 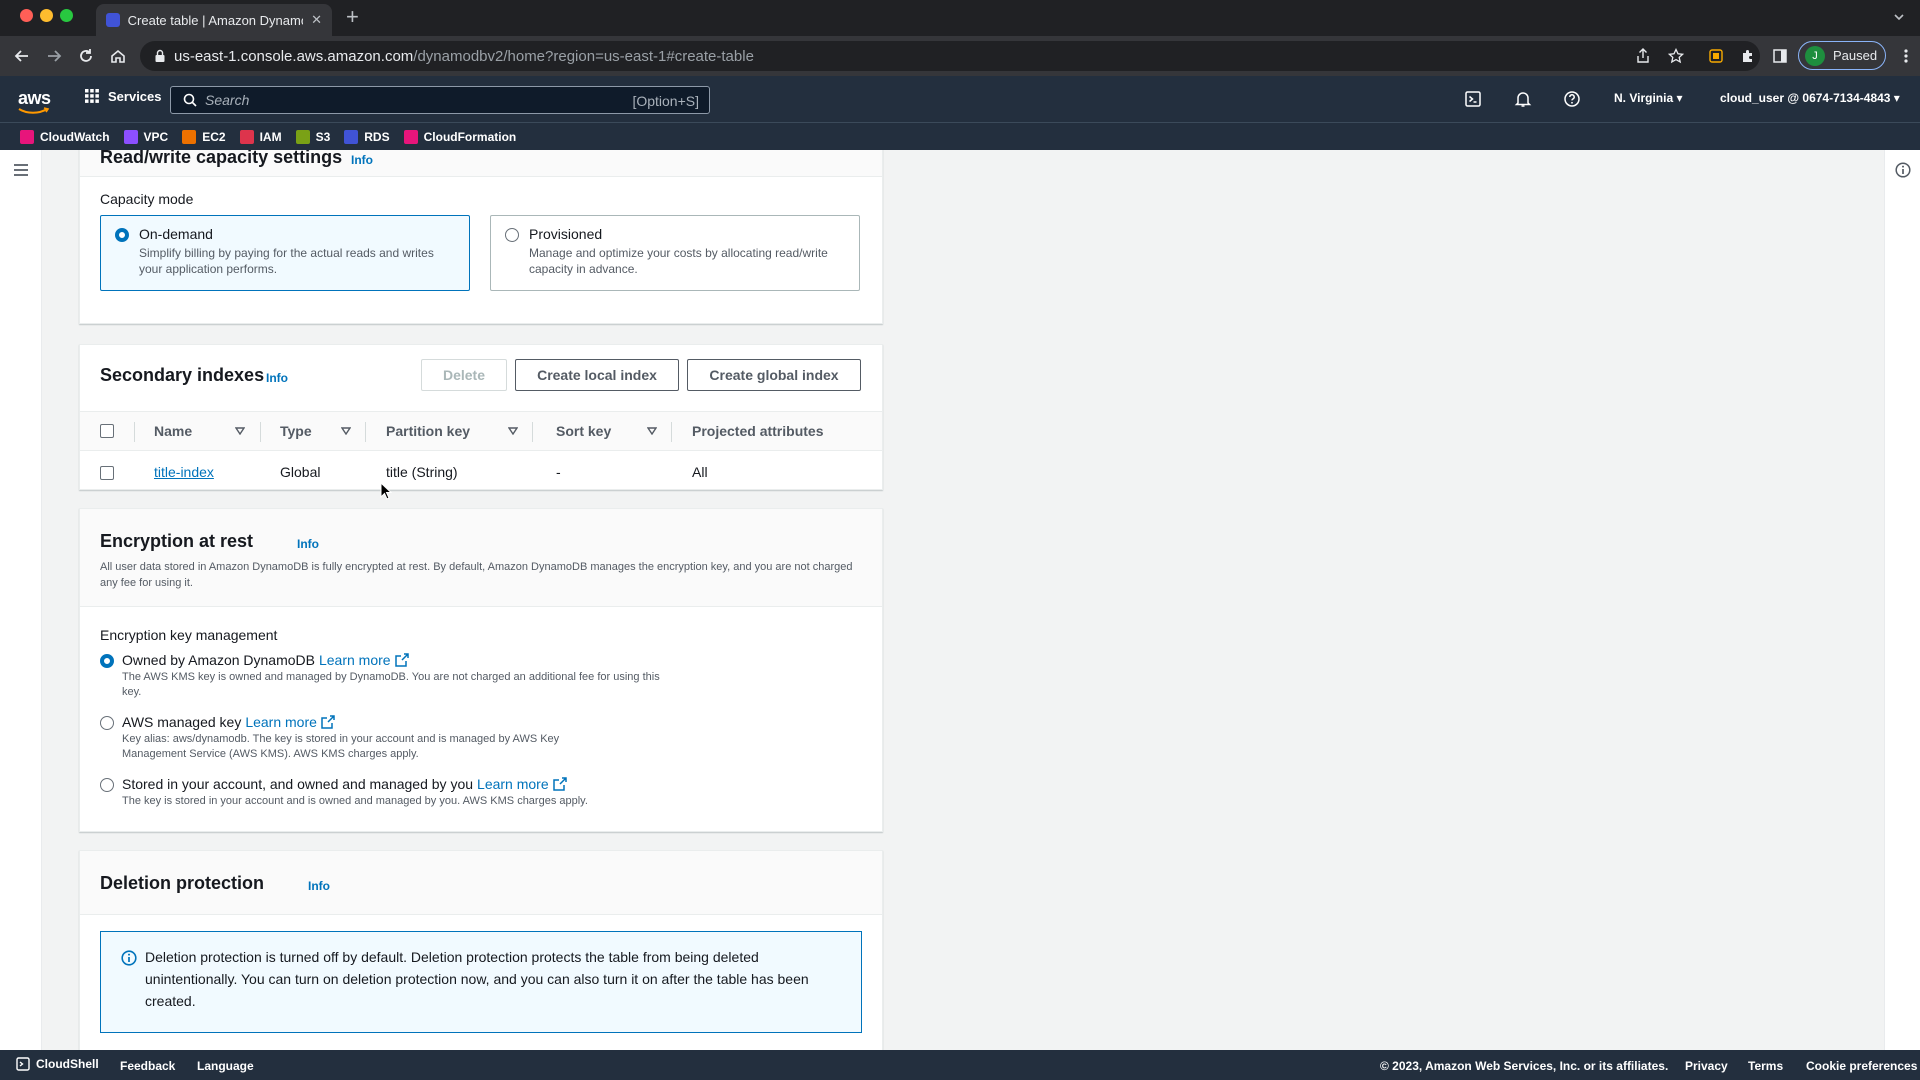 I want to click on col-sort-key: Sort key, so click(x=583, y=431).